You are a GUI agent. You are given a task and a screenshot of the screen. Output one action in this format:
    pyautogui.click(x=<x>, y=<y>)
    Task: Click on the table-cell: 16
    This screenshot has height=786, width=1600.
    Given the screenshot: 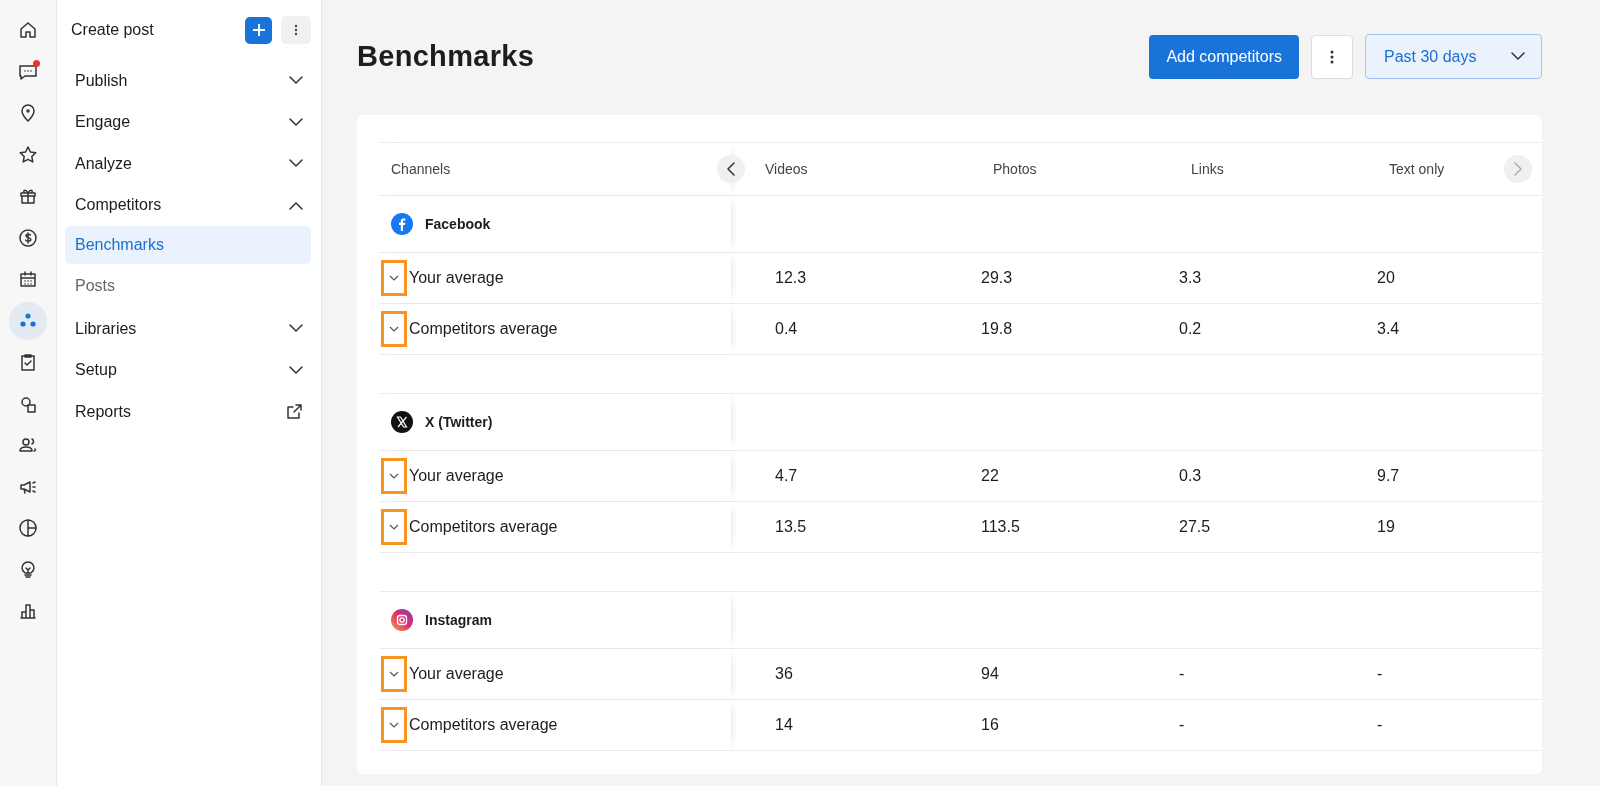 What is the action you would take?
    pyautogui.click(x=990, y=724)
    